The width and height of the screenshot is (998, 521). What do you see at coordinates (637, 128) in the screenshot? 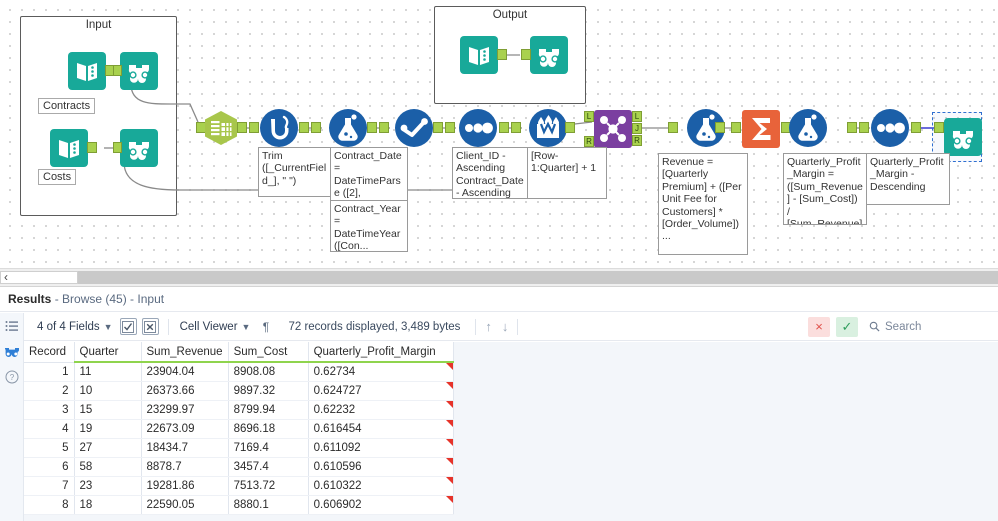
I see `join-out-join: J` at bounding box center [637, 128].